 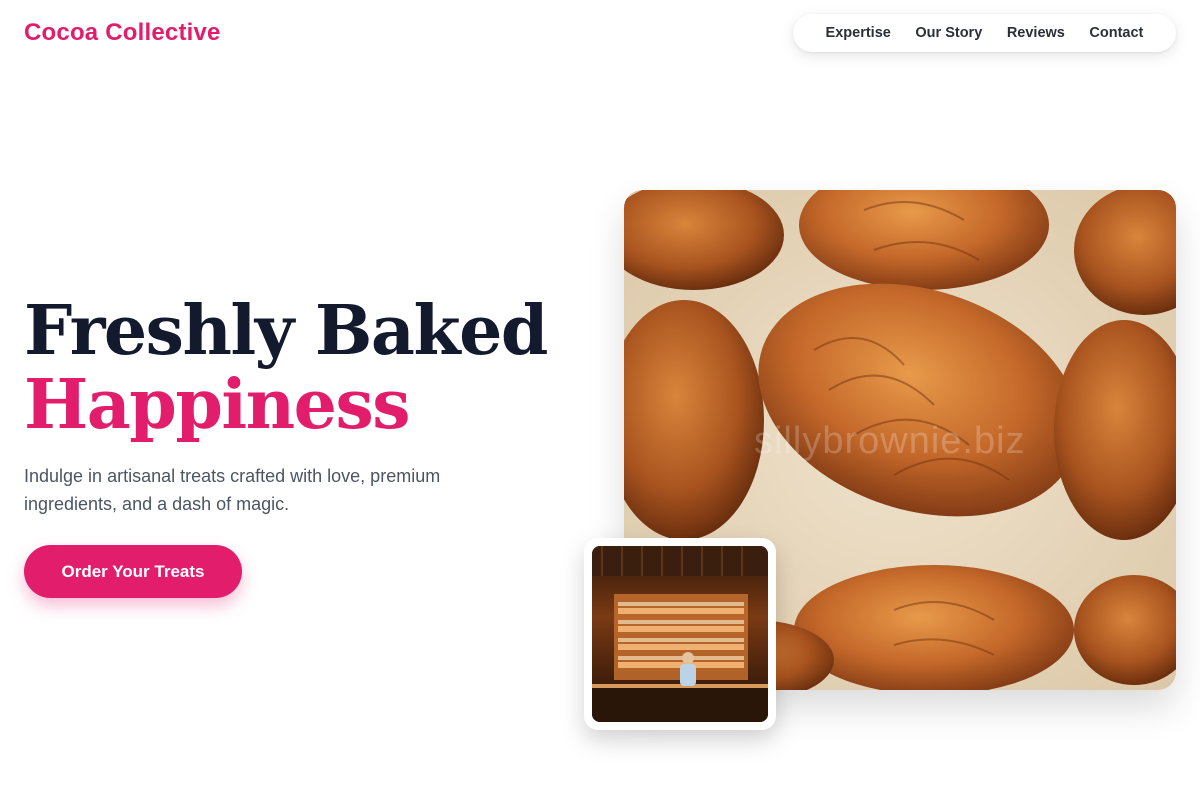 I want to click on order-treats-button: Order Your Treats, so click(x=133, y=571).